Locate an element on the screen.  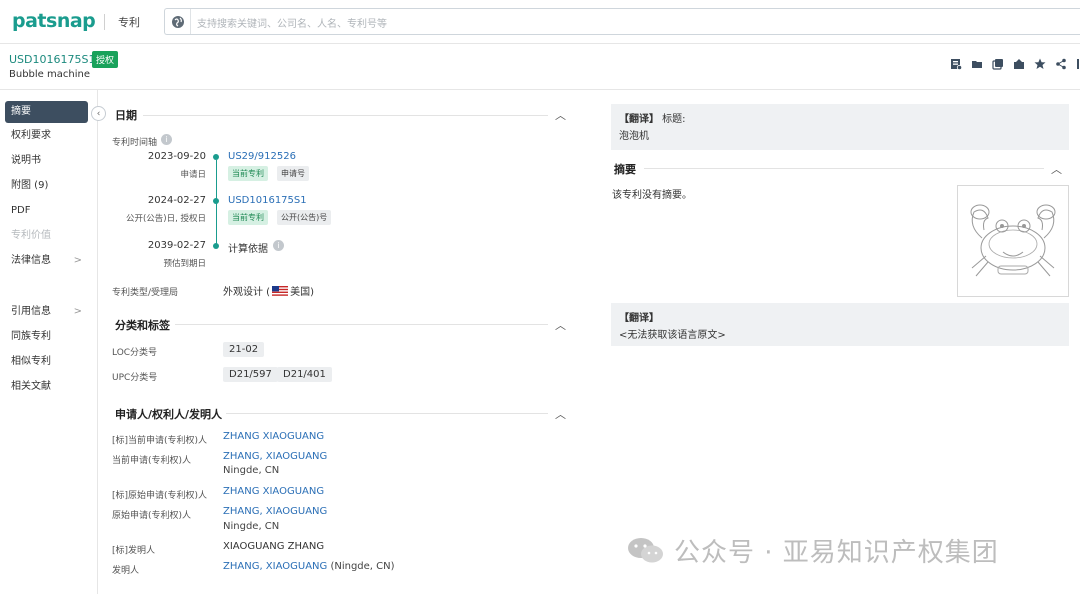
sidebar-item-drawings: 附图 (9) is located at coordinates (46, 186).